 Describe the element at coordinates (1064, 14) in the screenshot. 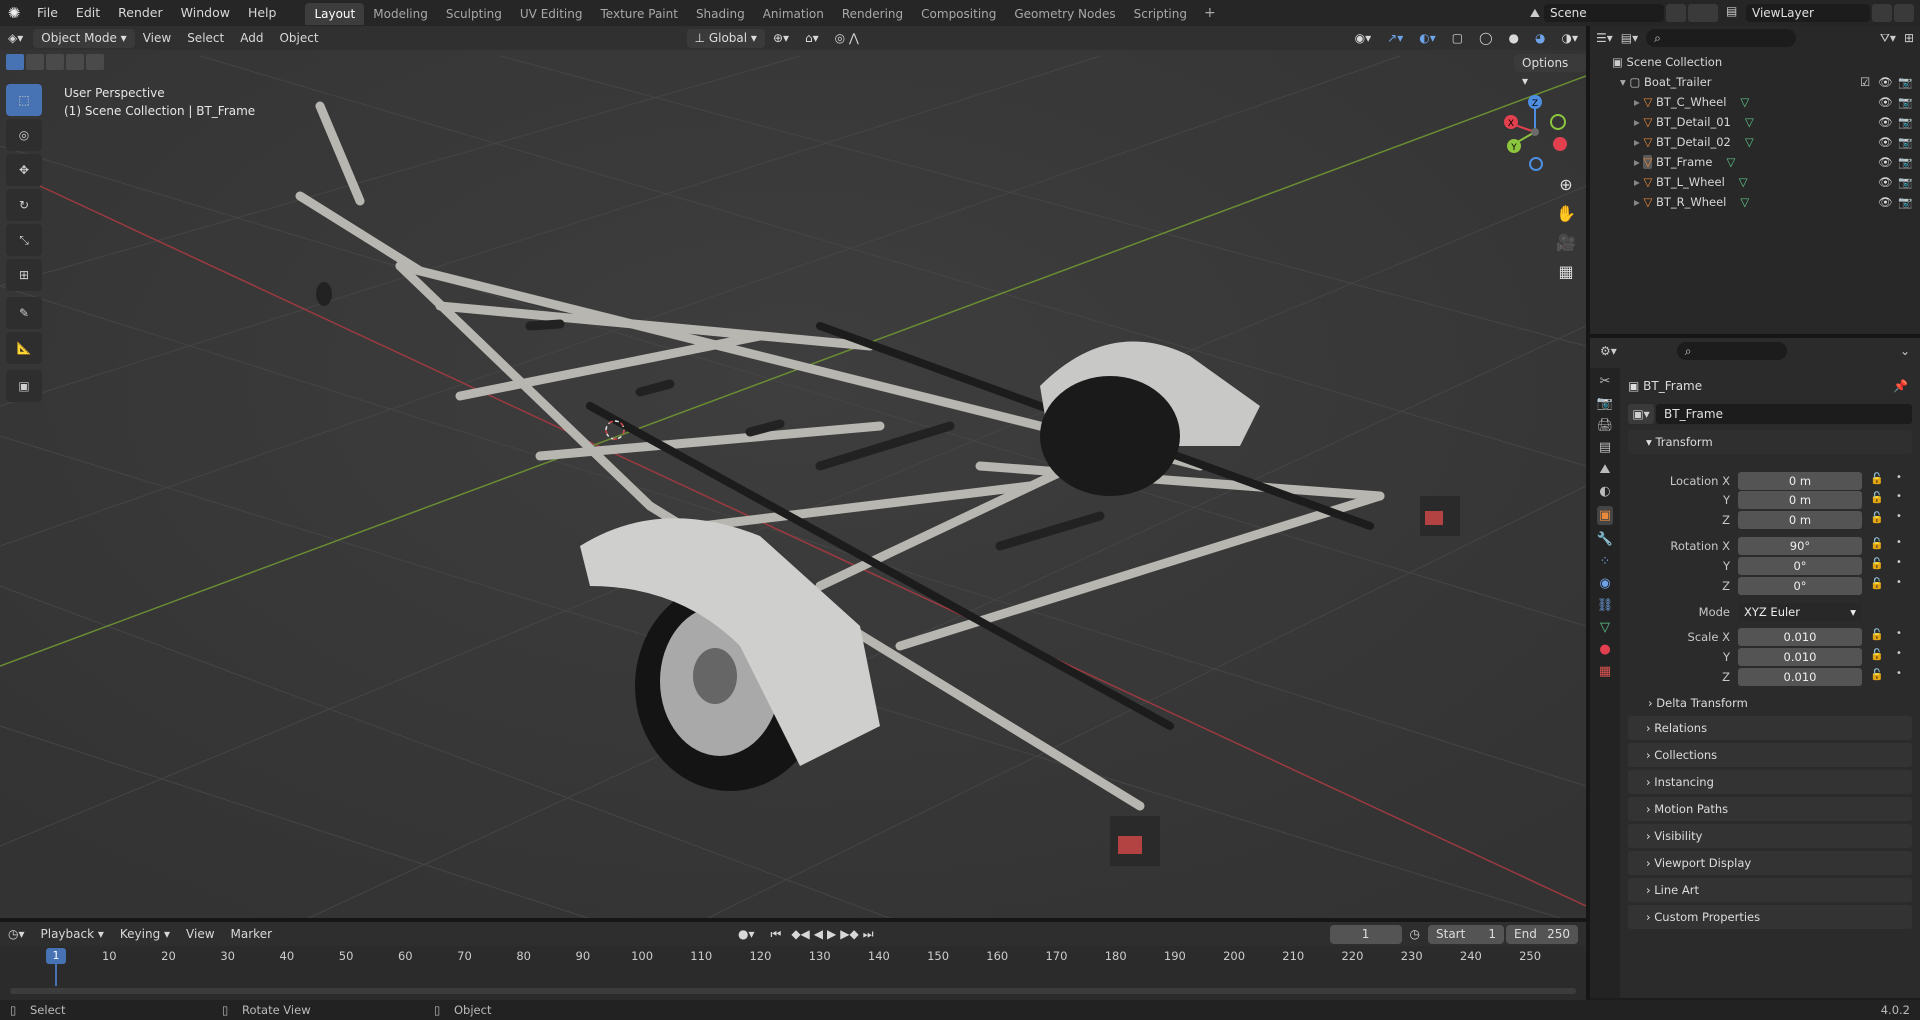

I see `tab-geometry-nodes: Geometry Nodes` at that location.